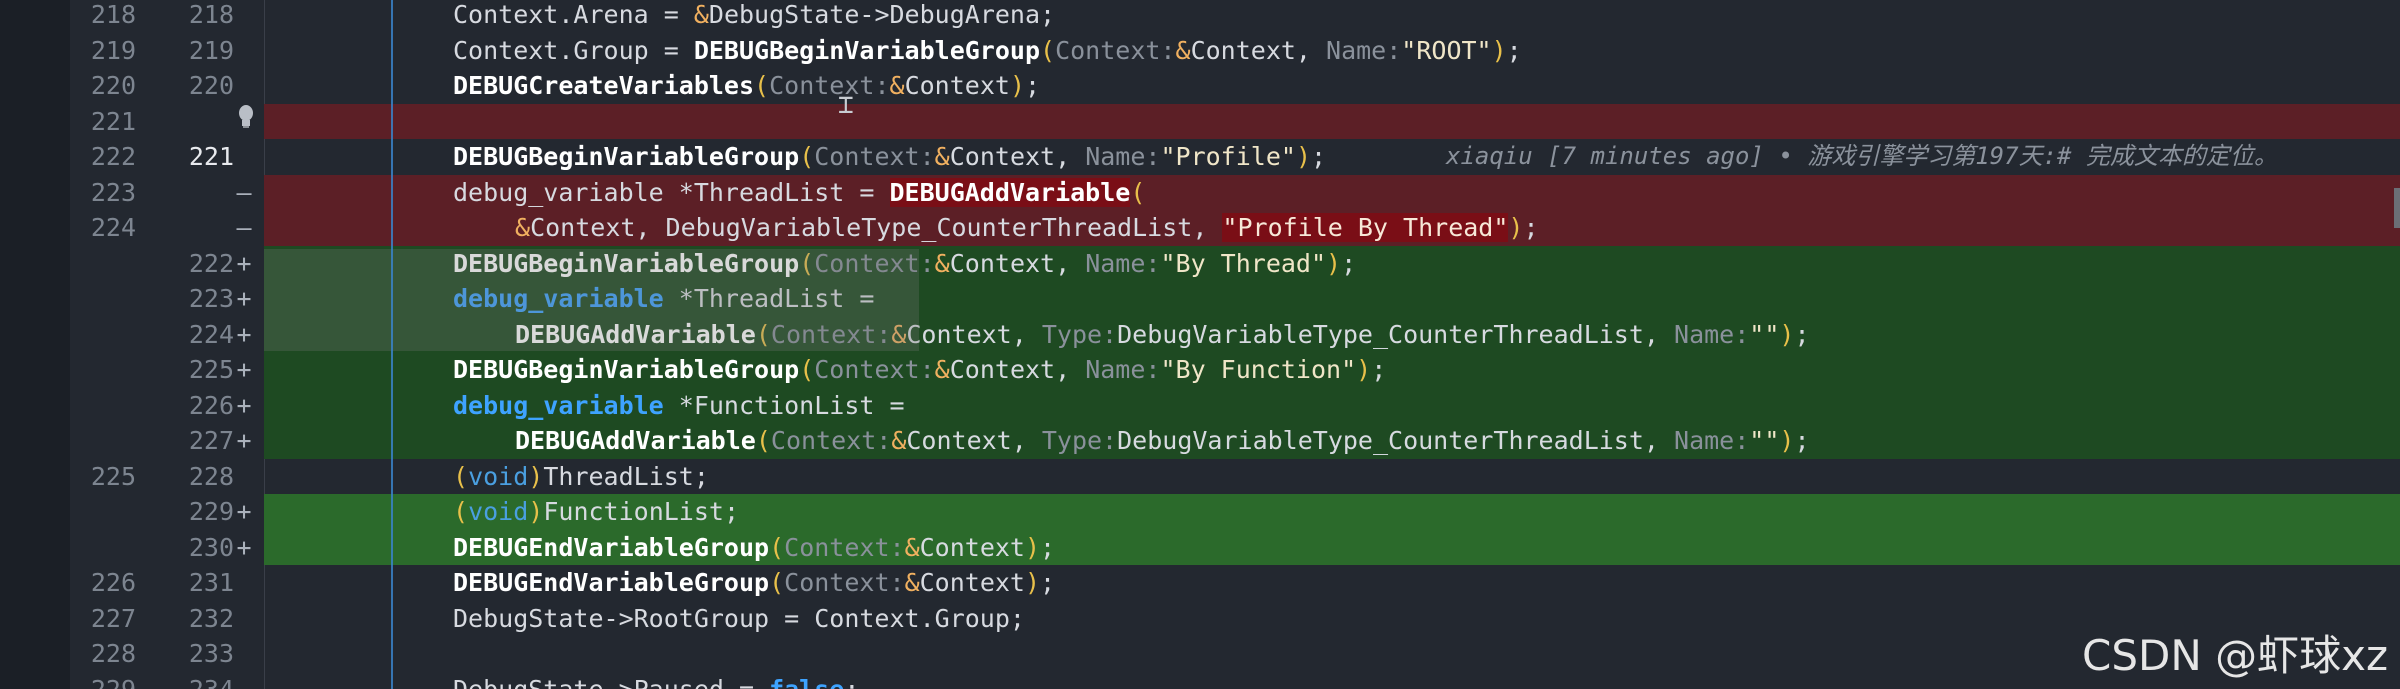  I want to click on code-text: DebugState->Paused = false;, so click(656, 680).